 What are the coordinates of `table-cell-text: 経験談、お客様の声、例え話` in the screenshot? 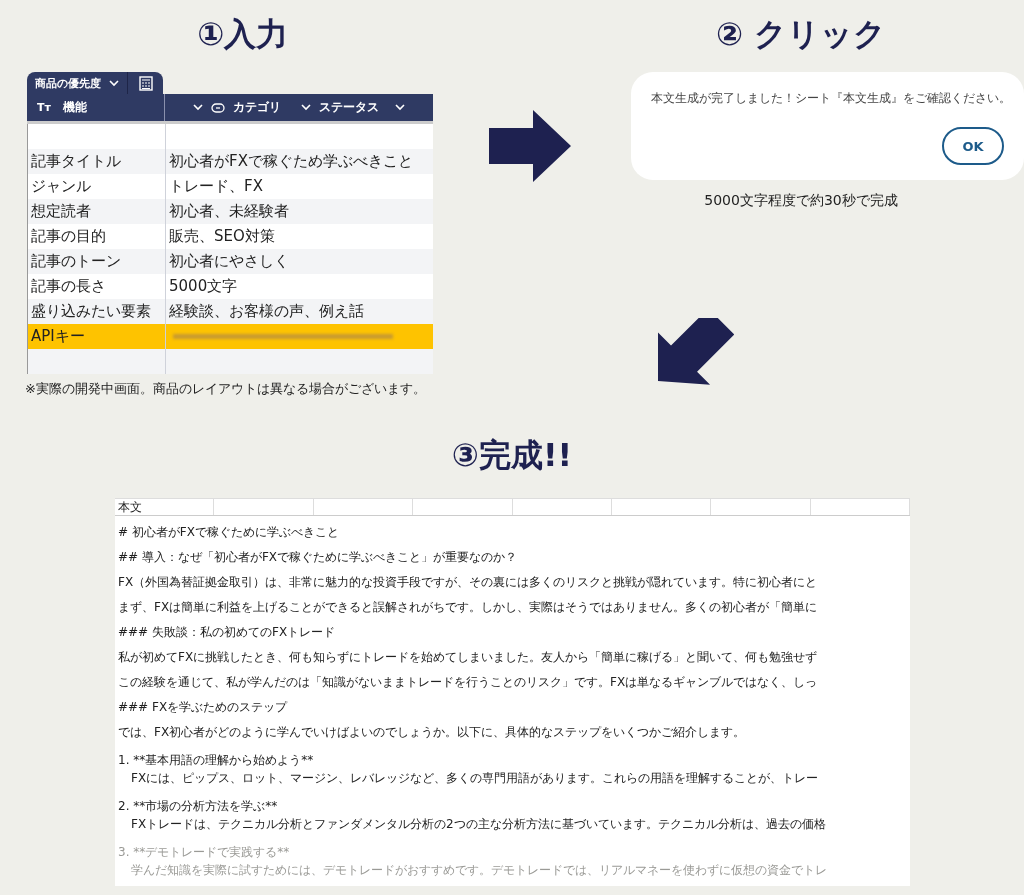 It's located at (266, 311).